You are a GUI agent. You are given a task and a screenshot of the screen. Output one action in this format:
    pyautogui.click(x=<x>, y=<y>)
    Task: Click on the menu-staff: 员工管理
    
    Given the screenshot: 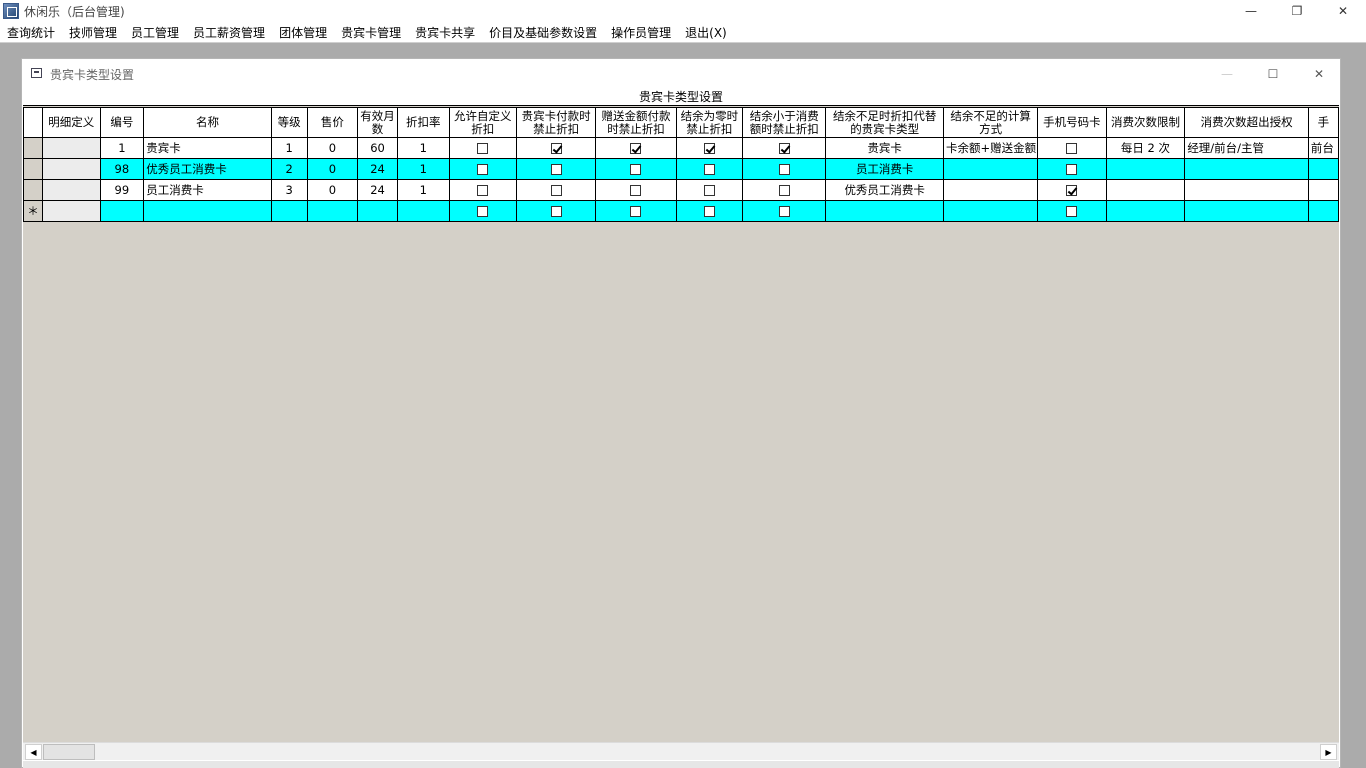 What is the action you would take?
    pyautogui.click(x=155, y=32)
    